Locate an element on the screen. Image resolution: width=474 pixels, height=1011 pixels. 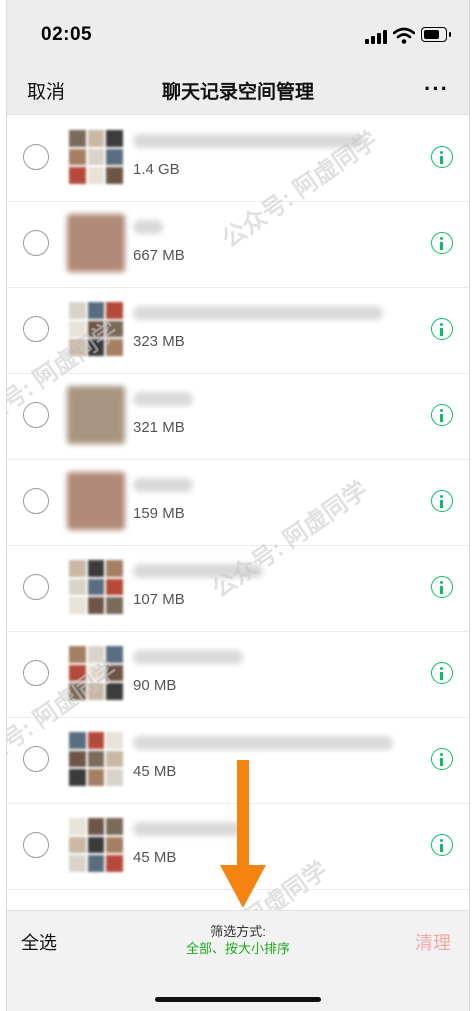
list-item: 90 MB is located at coordinates (238, 675).